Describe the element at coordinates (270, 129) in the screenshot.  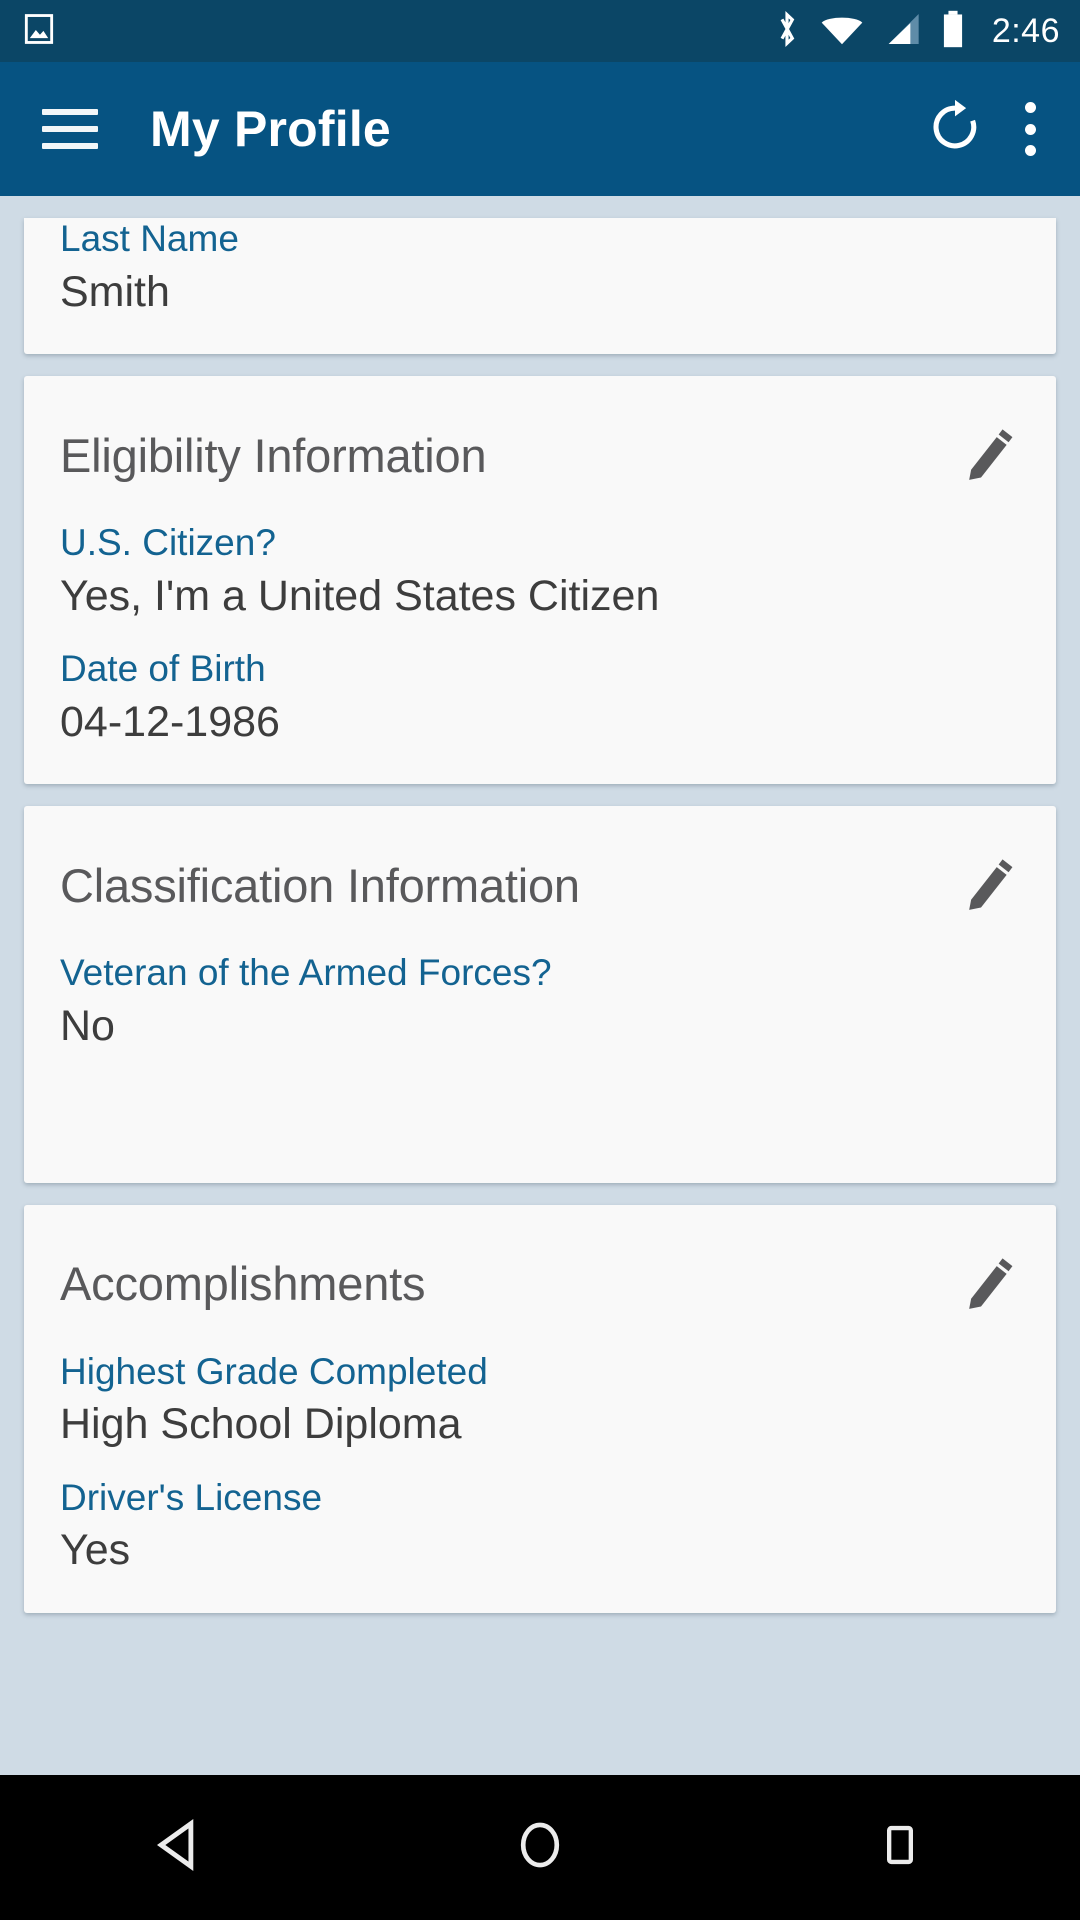
I see `page-title: My Profile` at that location.